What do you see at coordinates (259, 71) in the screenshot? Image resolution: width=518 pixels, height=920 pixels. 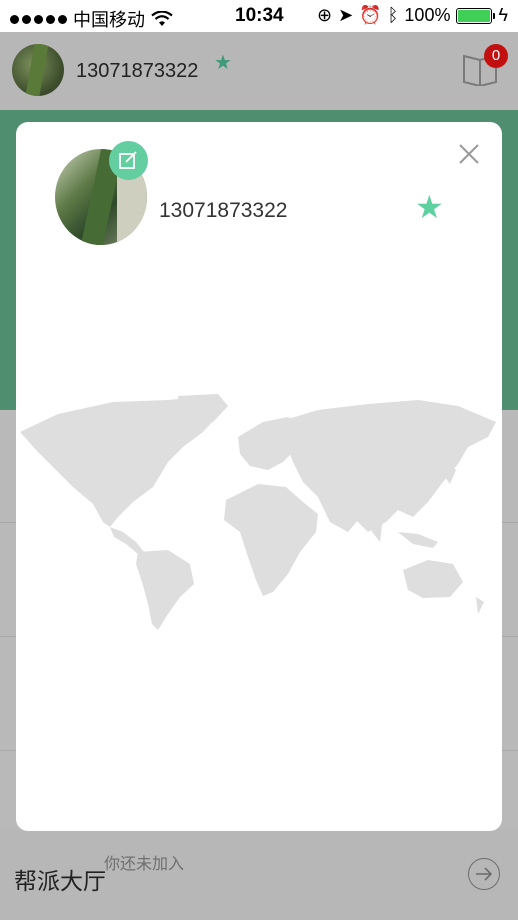 I see `app-header: 13071873322 ★ 0` at bounding box center [259, 71].